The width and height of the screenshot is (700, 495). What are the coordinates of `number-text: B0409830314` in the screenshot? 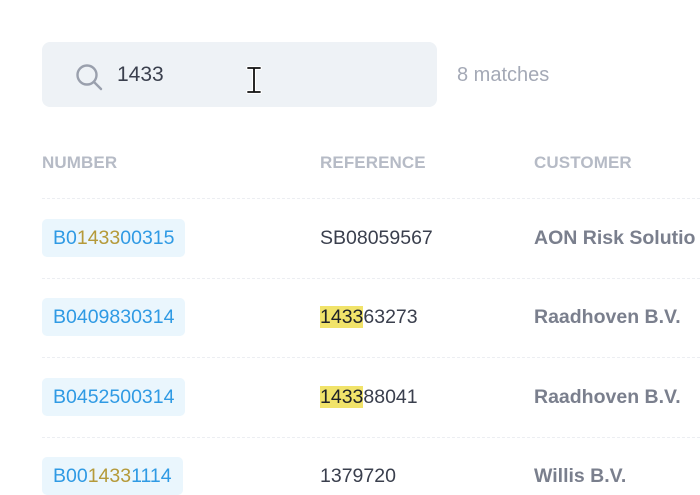 It's located at (114, 317).